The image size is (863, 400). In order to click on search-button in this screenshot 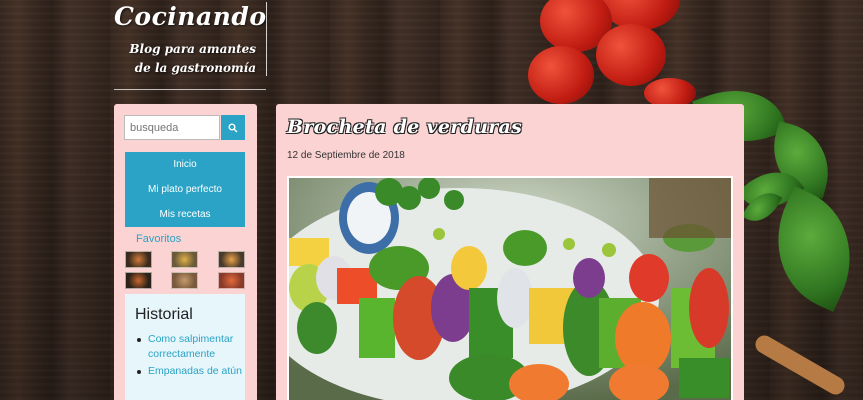, I will do `click(233, 127)`.